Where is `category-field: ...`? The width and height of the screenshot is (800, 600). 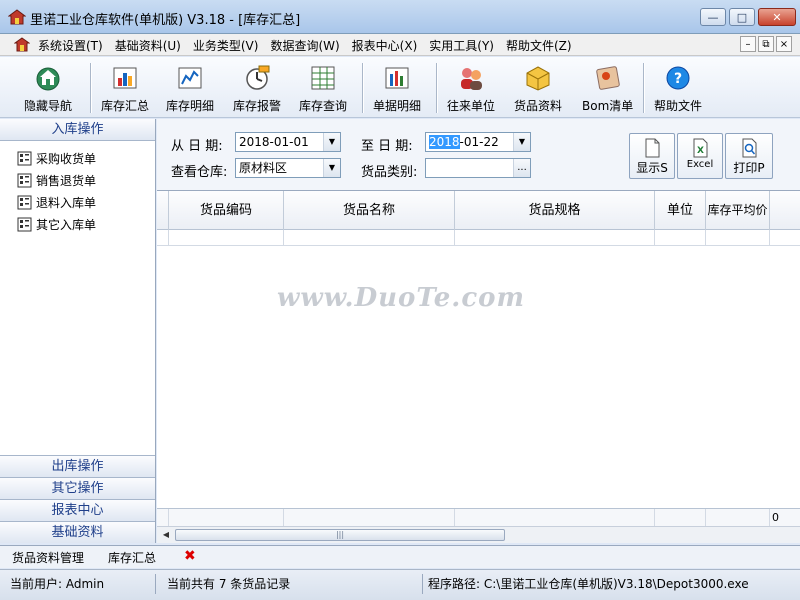 category-field: ... is located at coordinates (478, 168).